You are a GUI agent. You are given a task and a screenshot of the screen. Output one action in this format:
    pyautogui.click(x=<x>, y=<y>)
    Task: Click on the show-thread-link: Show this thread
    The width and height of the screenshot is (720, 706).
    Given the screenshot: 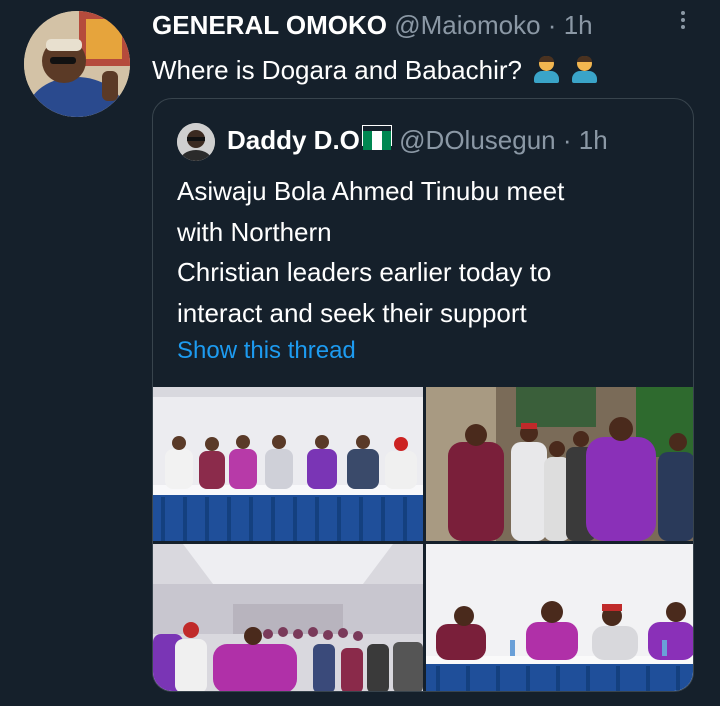 What is the action you would take?
    pyautogui.click(x=266, y=351)
    